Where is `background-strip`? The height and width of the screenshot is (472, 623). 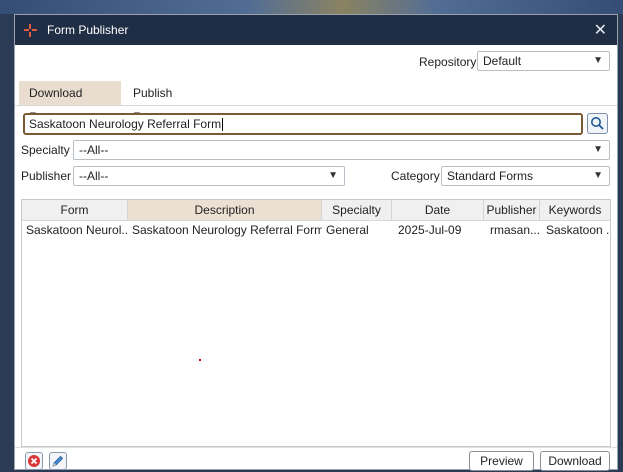
background-strip is located at coordinates (311, 7).